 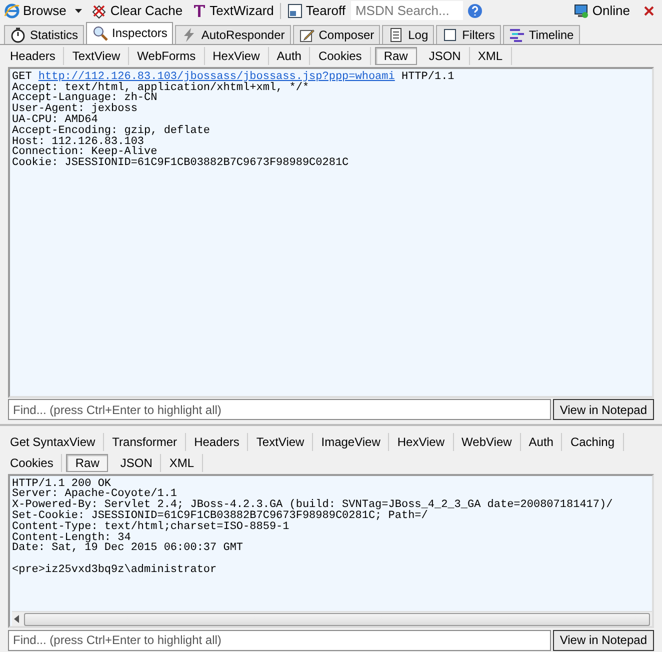 What do you see at coordinates (541, 34) in the screenshot?
I see `tab: Timeline` at bounding box center [541, 34].